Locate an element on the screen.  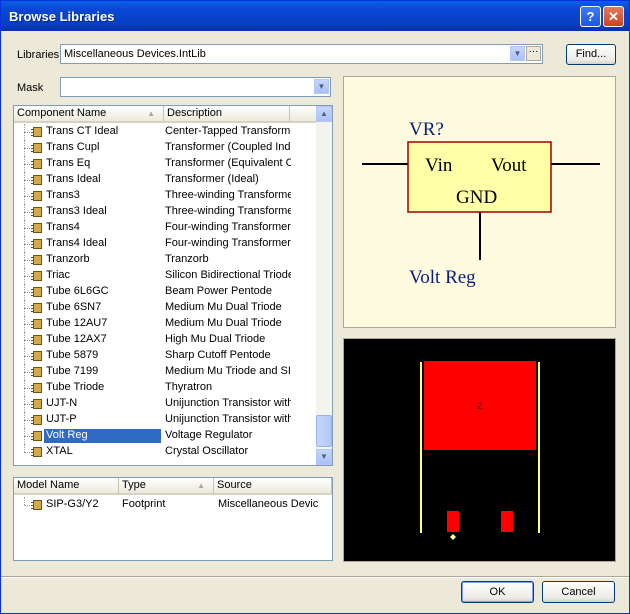
column-header-model-name: Model Name is located at coordinates (66, 486).